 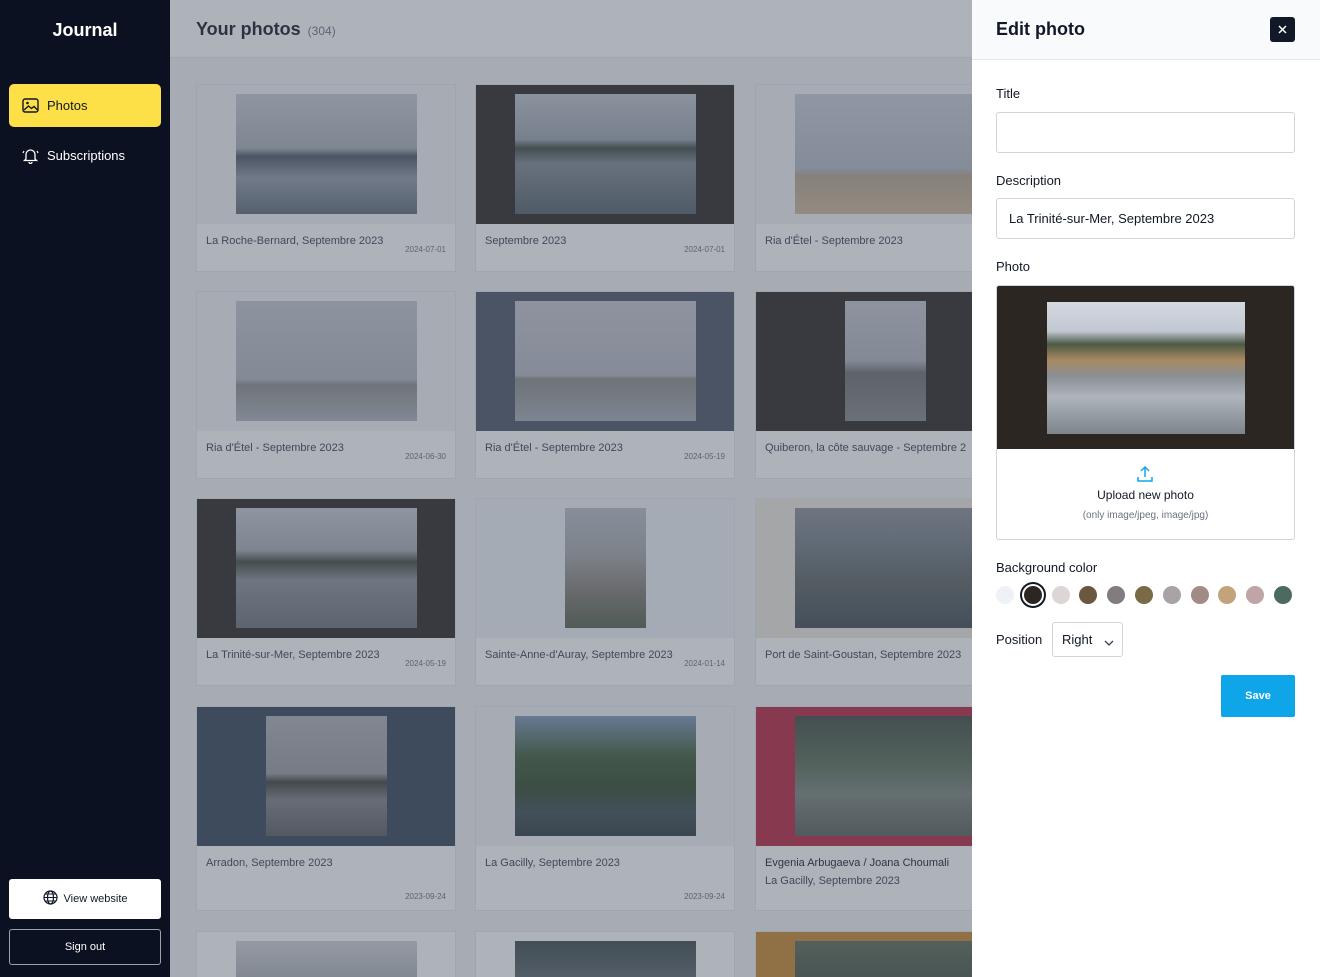 What do you see at coordinates (1013, 266) in the screenshot?
I see `photo-label: Photo` at bounding box center [1013, 266].